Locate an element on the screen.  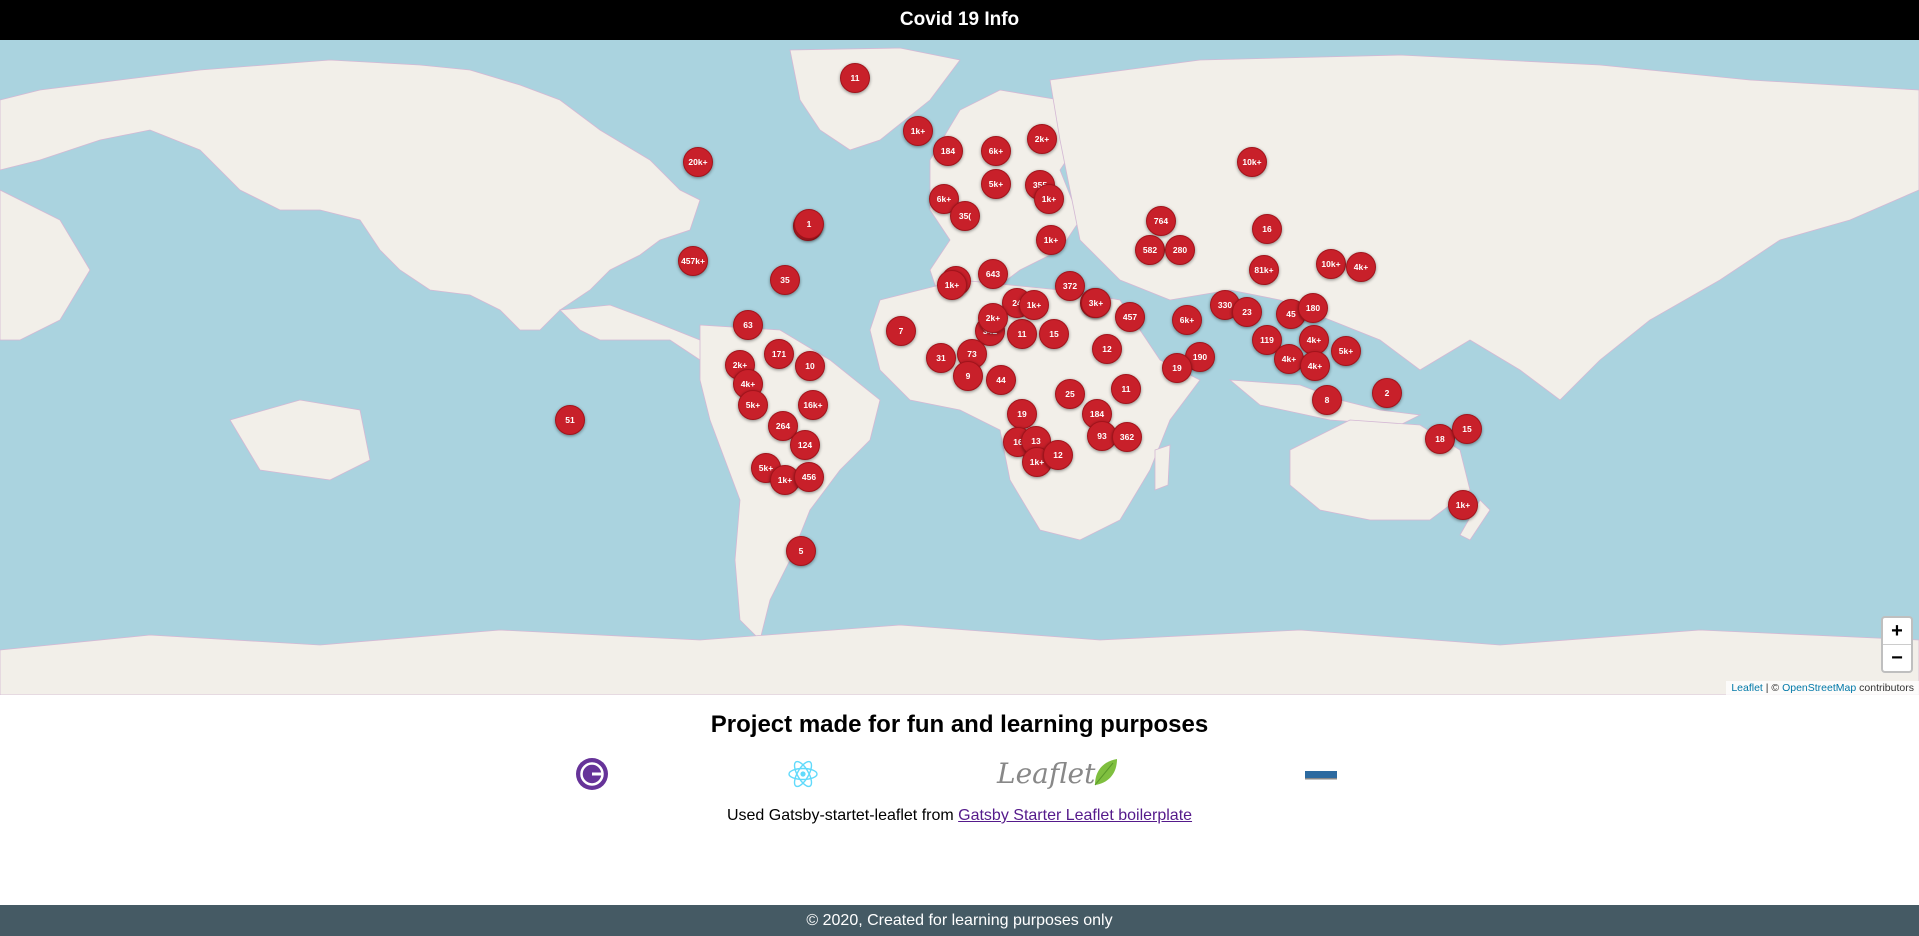
leaflet-link: Leaflet is located at coordinates (1747, 688).